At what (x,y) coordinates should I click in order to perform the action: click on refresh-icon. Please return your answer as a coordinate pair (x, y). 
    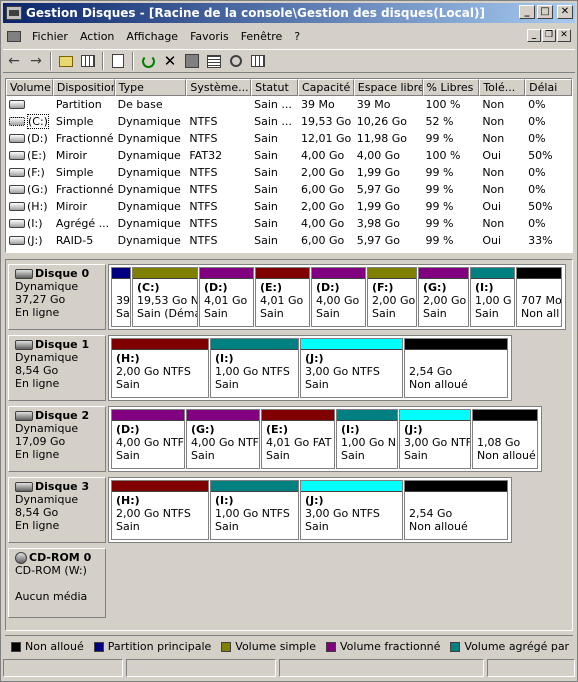
    Looking at the image, I should click on (148, 61).